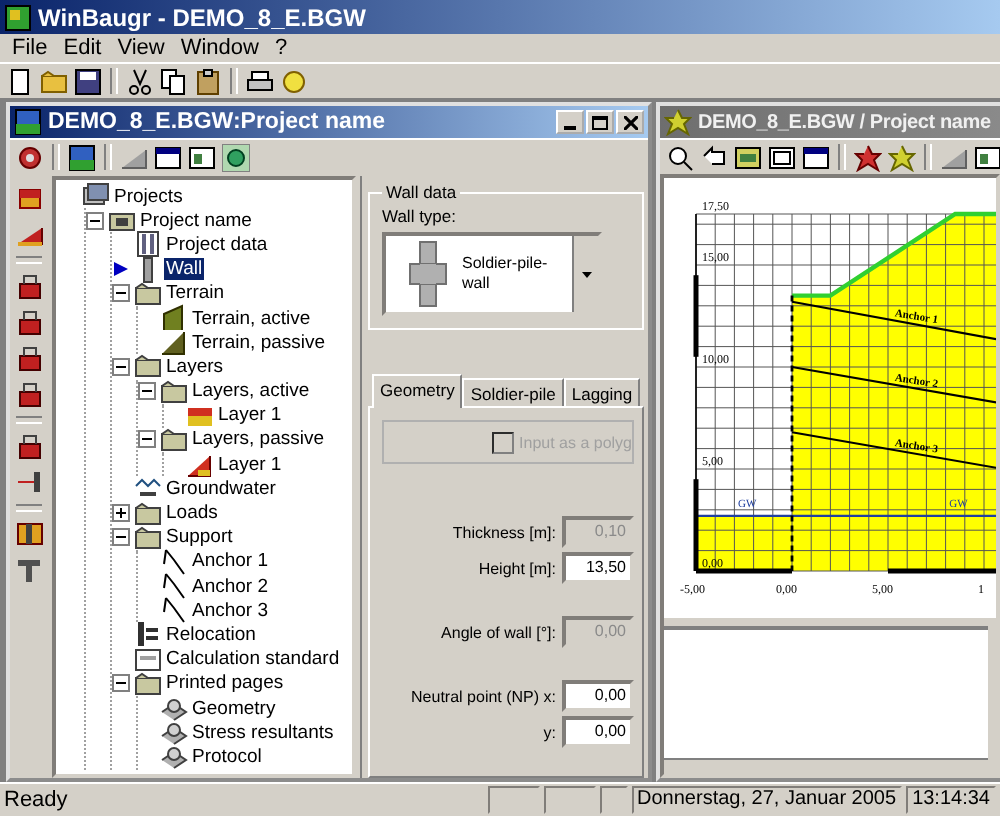 The image size is (1000, 816). I want to click on menu-item: Window, so click(219, 48).